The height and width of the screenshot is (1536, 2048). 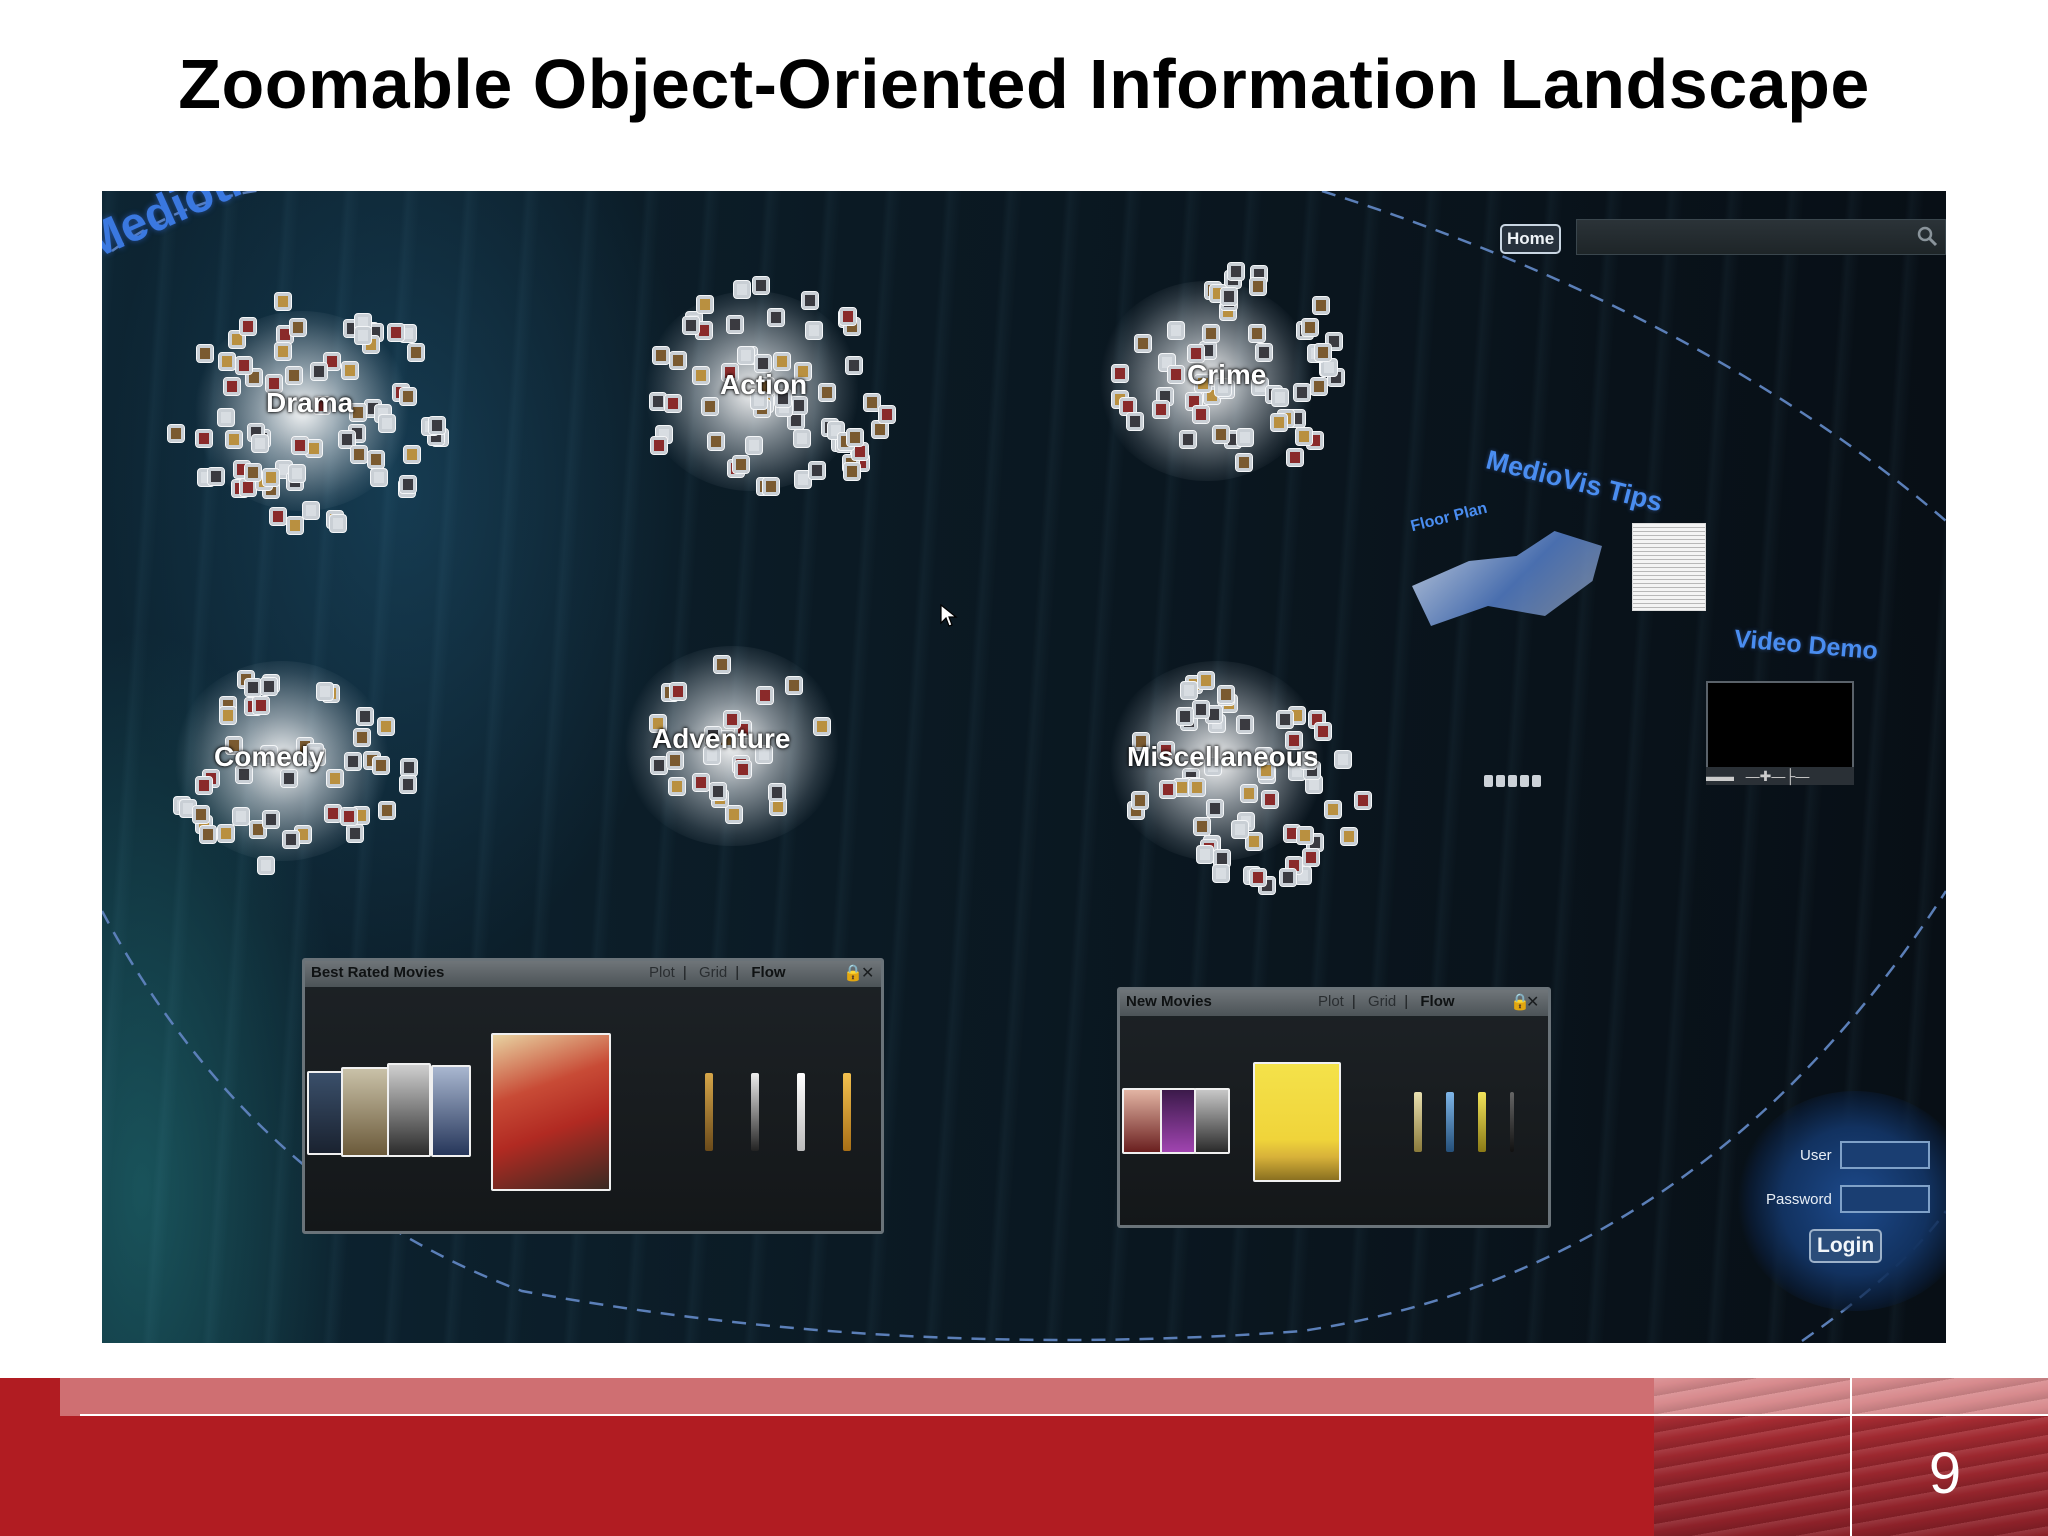 I want to click on home-button: Home, so click(x=1531, y=239).